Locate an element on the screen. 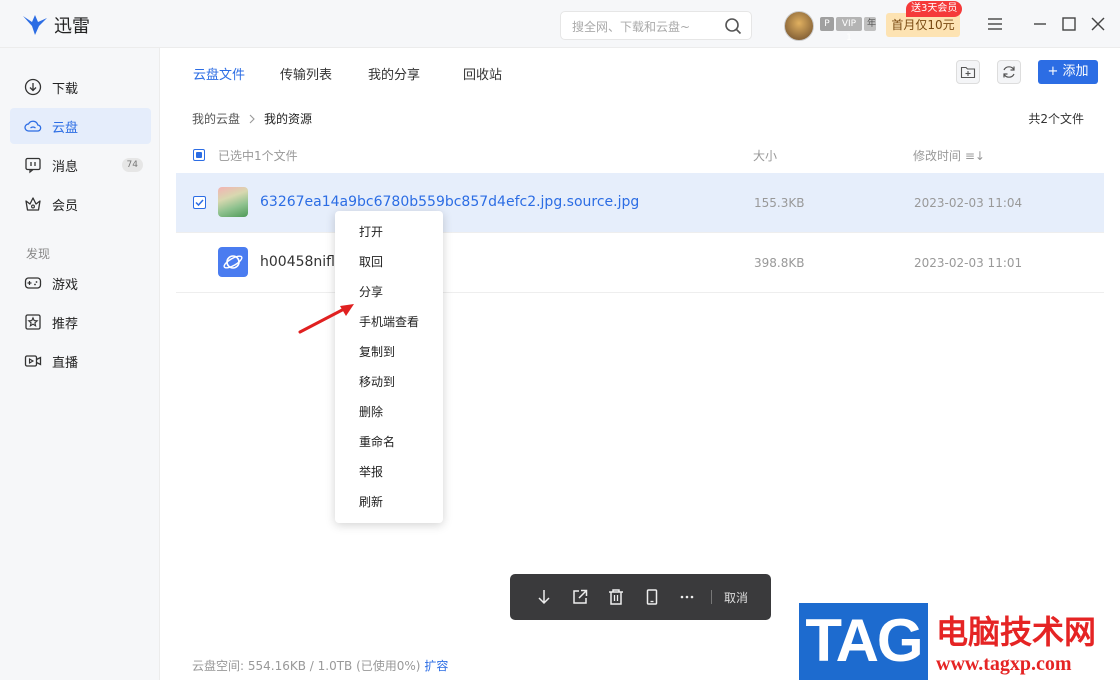 The height and width of the screenshot is (680, 1120). new-folder-button is located at coordinates (968, 72).